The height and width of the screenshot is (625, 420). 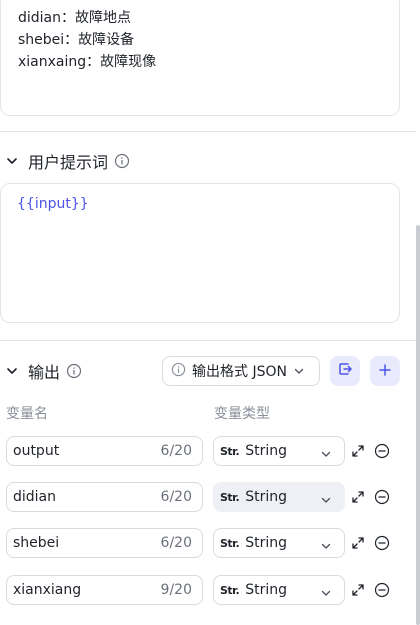 I want to click on variable-name-value: xianxiang, so click(x=47, y=590).